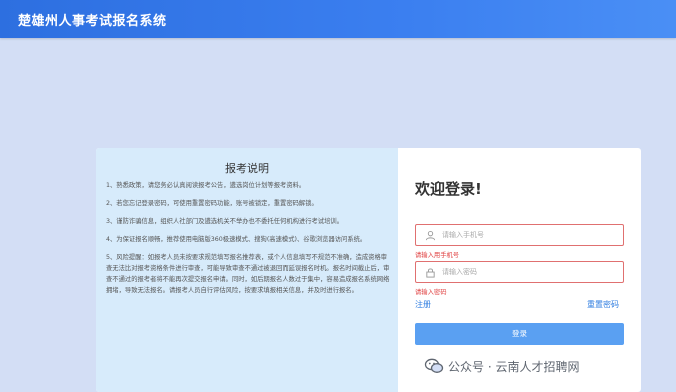 Image resolution: width=676 pixels, height=392 pixels. I want to click on login-button: 登录, so click(519, 334).